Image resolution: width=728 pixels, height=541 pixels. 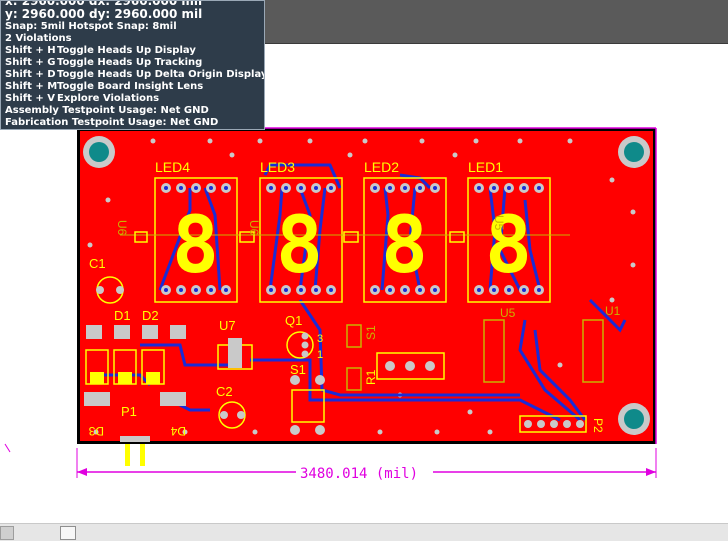 I want to click on svg-text: R1, so click(x=371, y=377).